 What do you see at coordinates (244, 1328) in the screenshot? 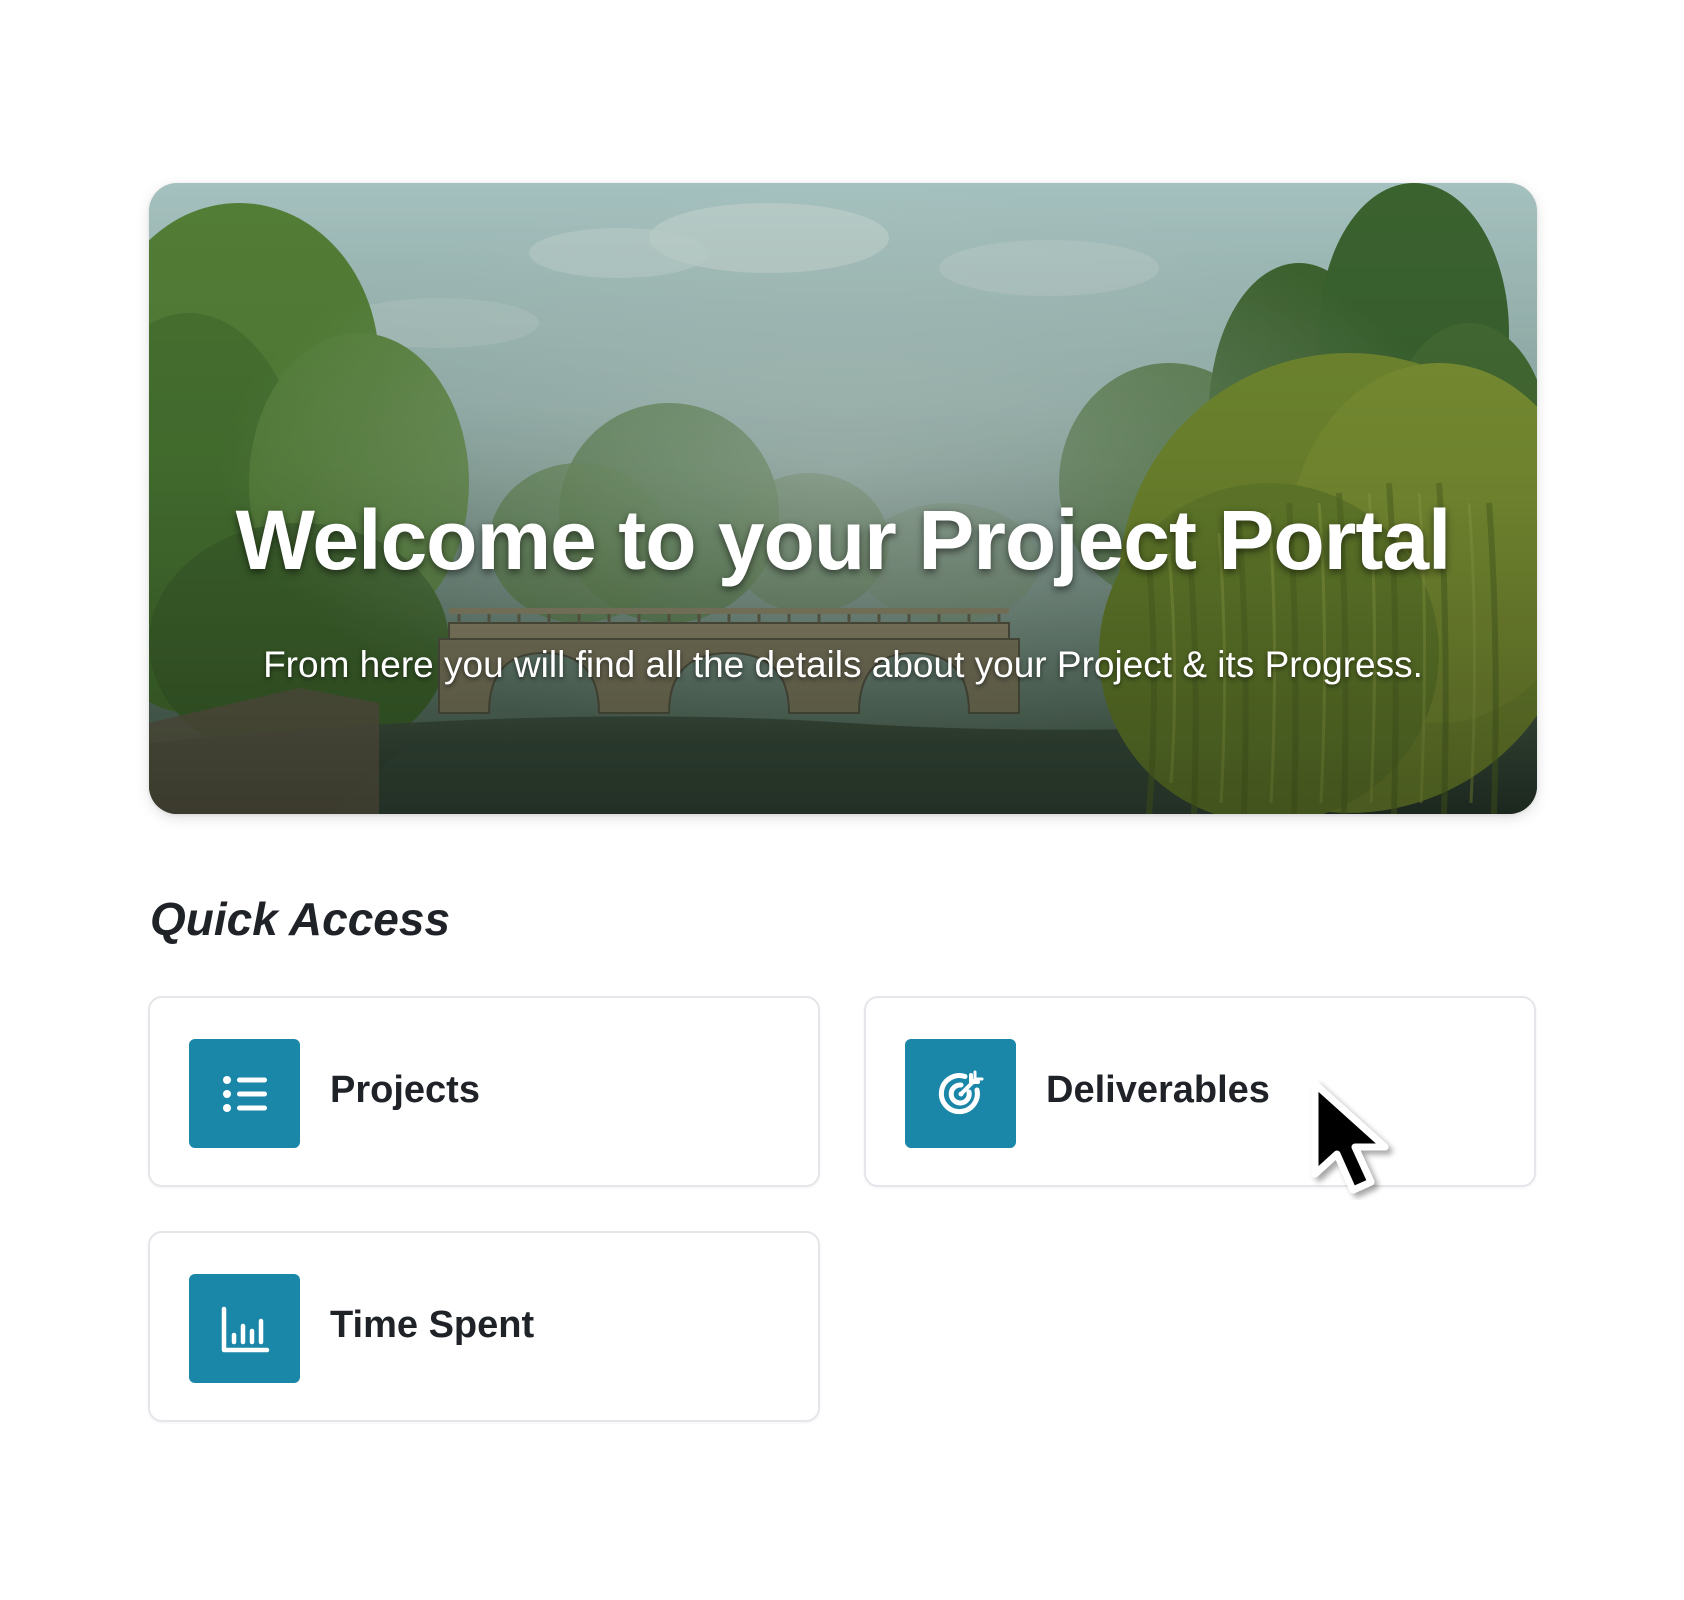
I see `bar-chart-icon` at bounding box center [244, 1328].